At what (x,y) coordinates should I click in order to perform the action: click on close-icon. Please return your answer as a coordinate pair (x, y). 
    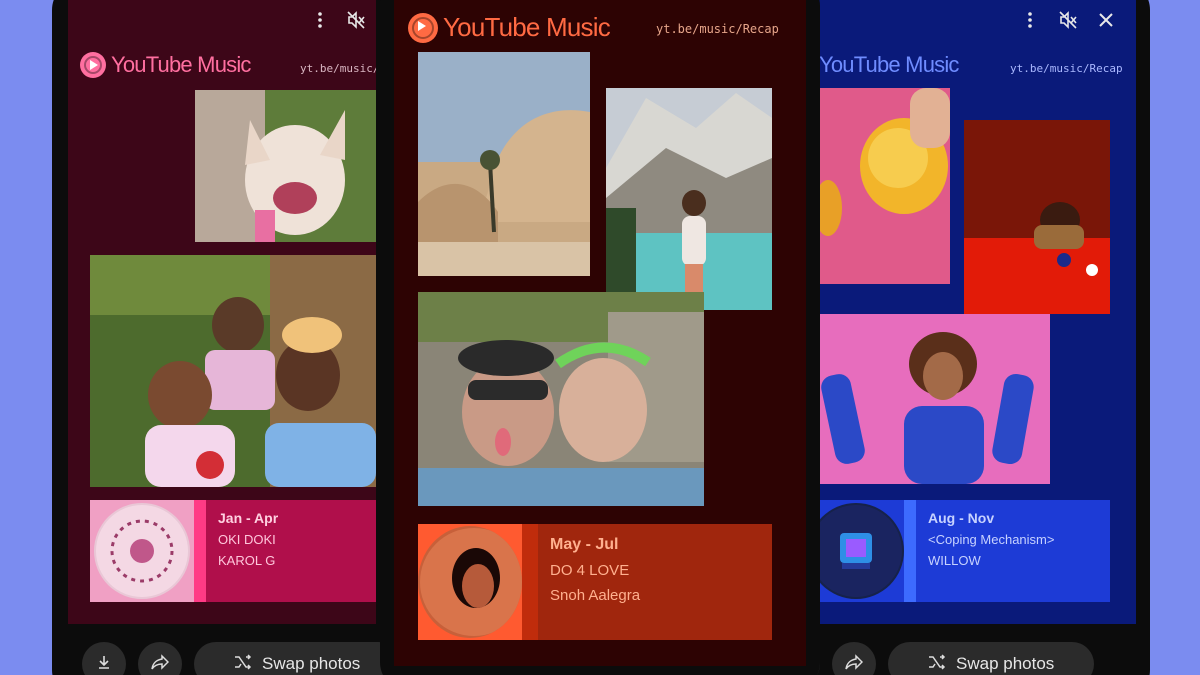
    Looking at the image, I should click on (1106, 20).